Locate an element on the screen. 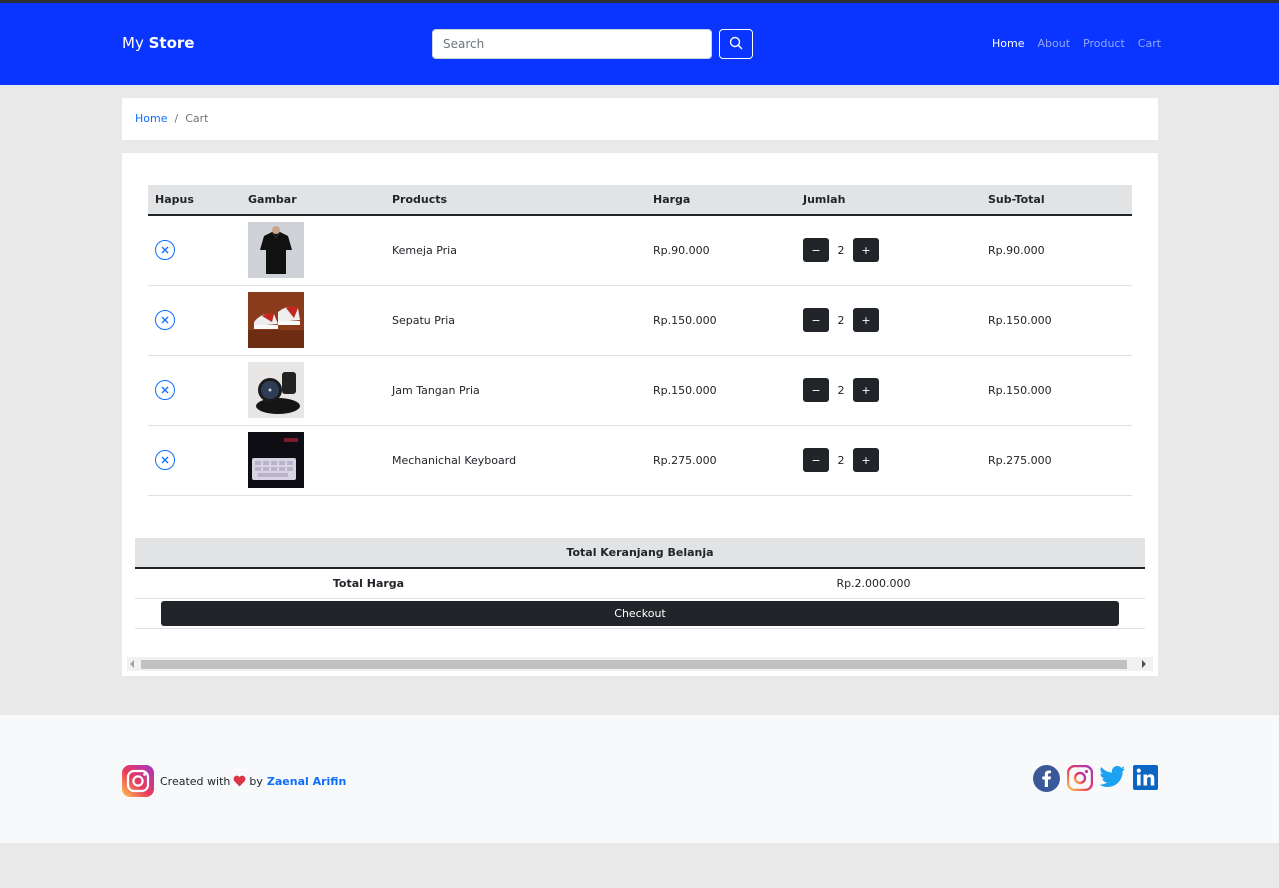 This screenshot has height=888, width=1279. header-jumlah: Jumlah is located at coordinates (888, 200).